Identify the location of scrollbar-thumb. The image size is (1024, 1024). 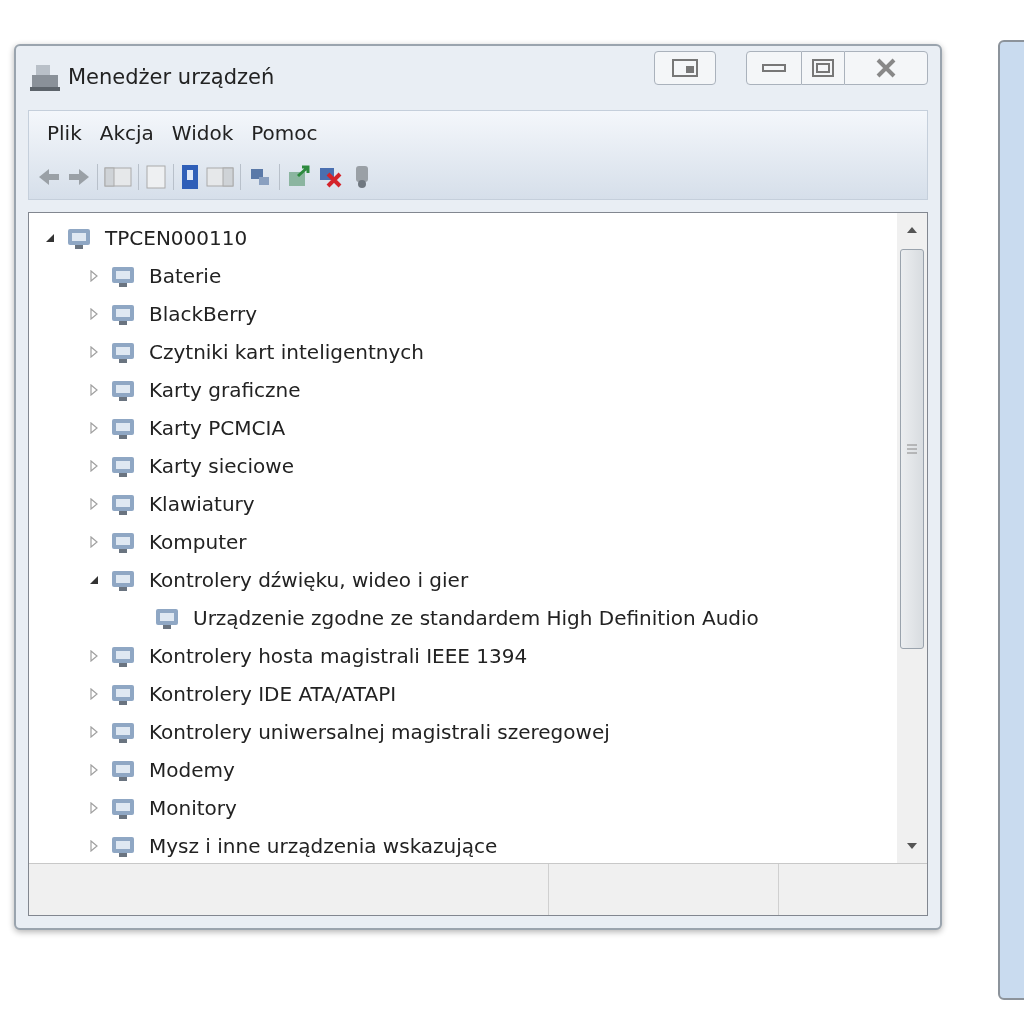
(912, 449).